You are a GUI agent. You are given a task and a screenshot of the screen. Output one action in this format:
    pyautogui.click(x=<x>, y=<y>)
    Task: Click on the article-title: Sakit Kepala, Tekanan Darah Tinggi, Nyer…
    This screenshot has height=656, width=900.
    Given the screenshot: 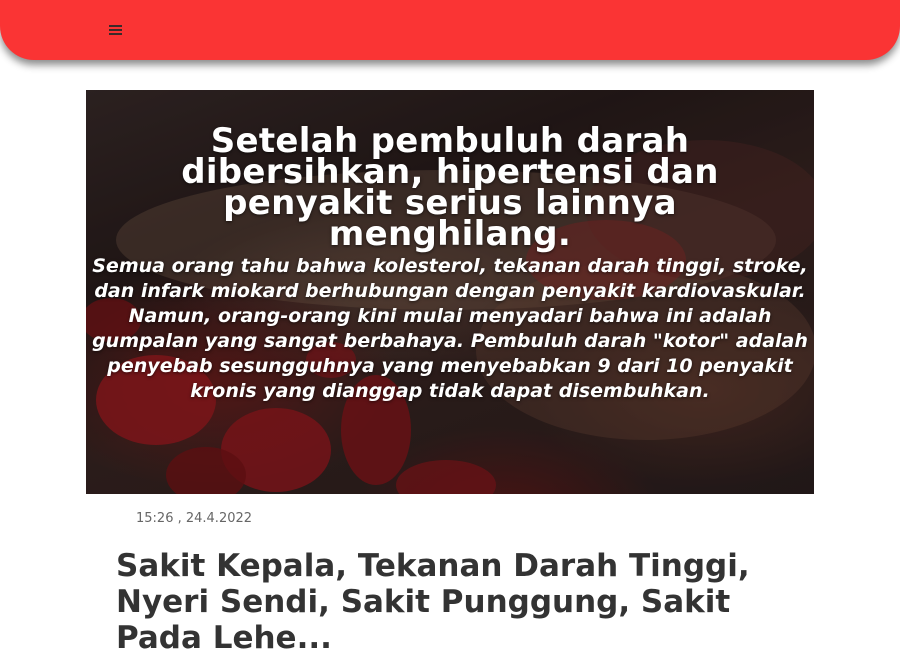 What is the action you would take?
    pyautogui.click(x=433, y=602)
    